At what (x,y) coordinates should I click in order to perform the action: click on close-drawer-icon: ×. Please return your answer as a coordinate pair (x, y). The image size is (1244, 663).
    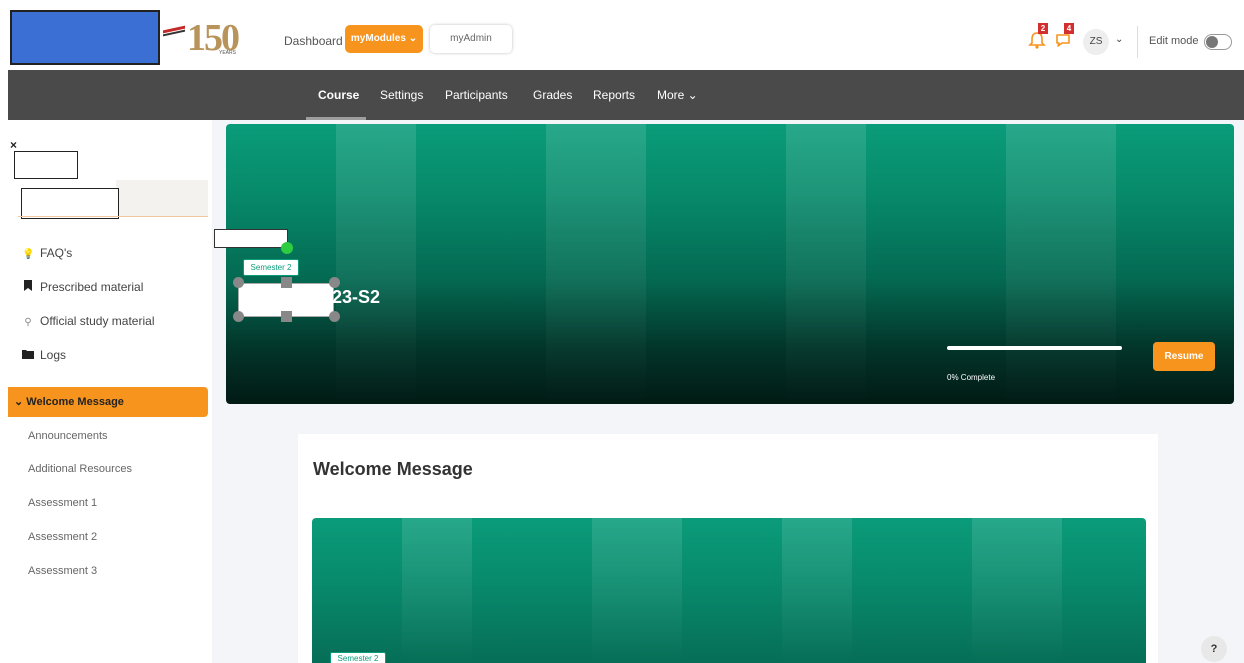
    Looking at the image, I should click on (13, 145).